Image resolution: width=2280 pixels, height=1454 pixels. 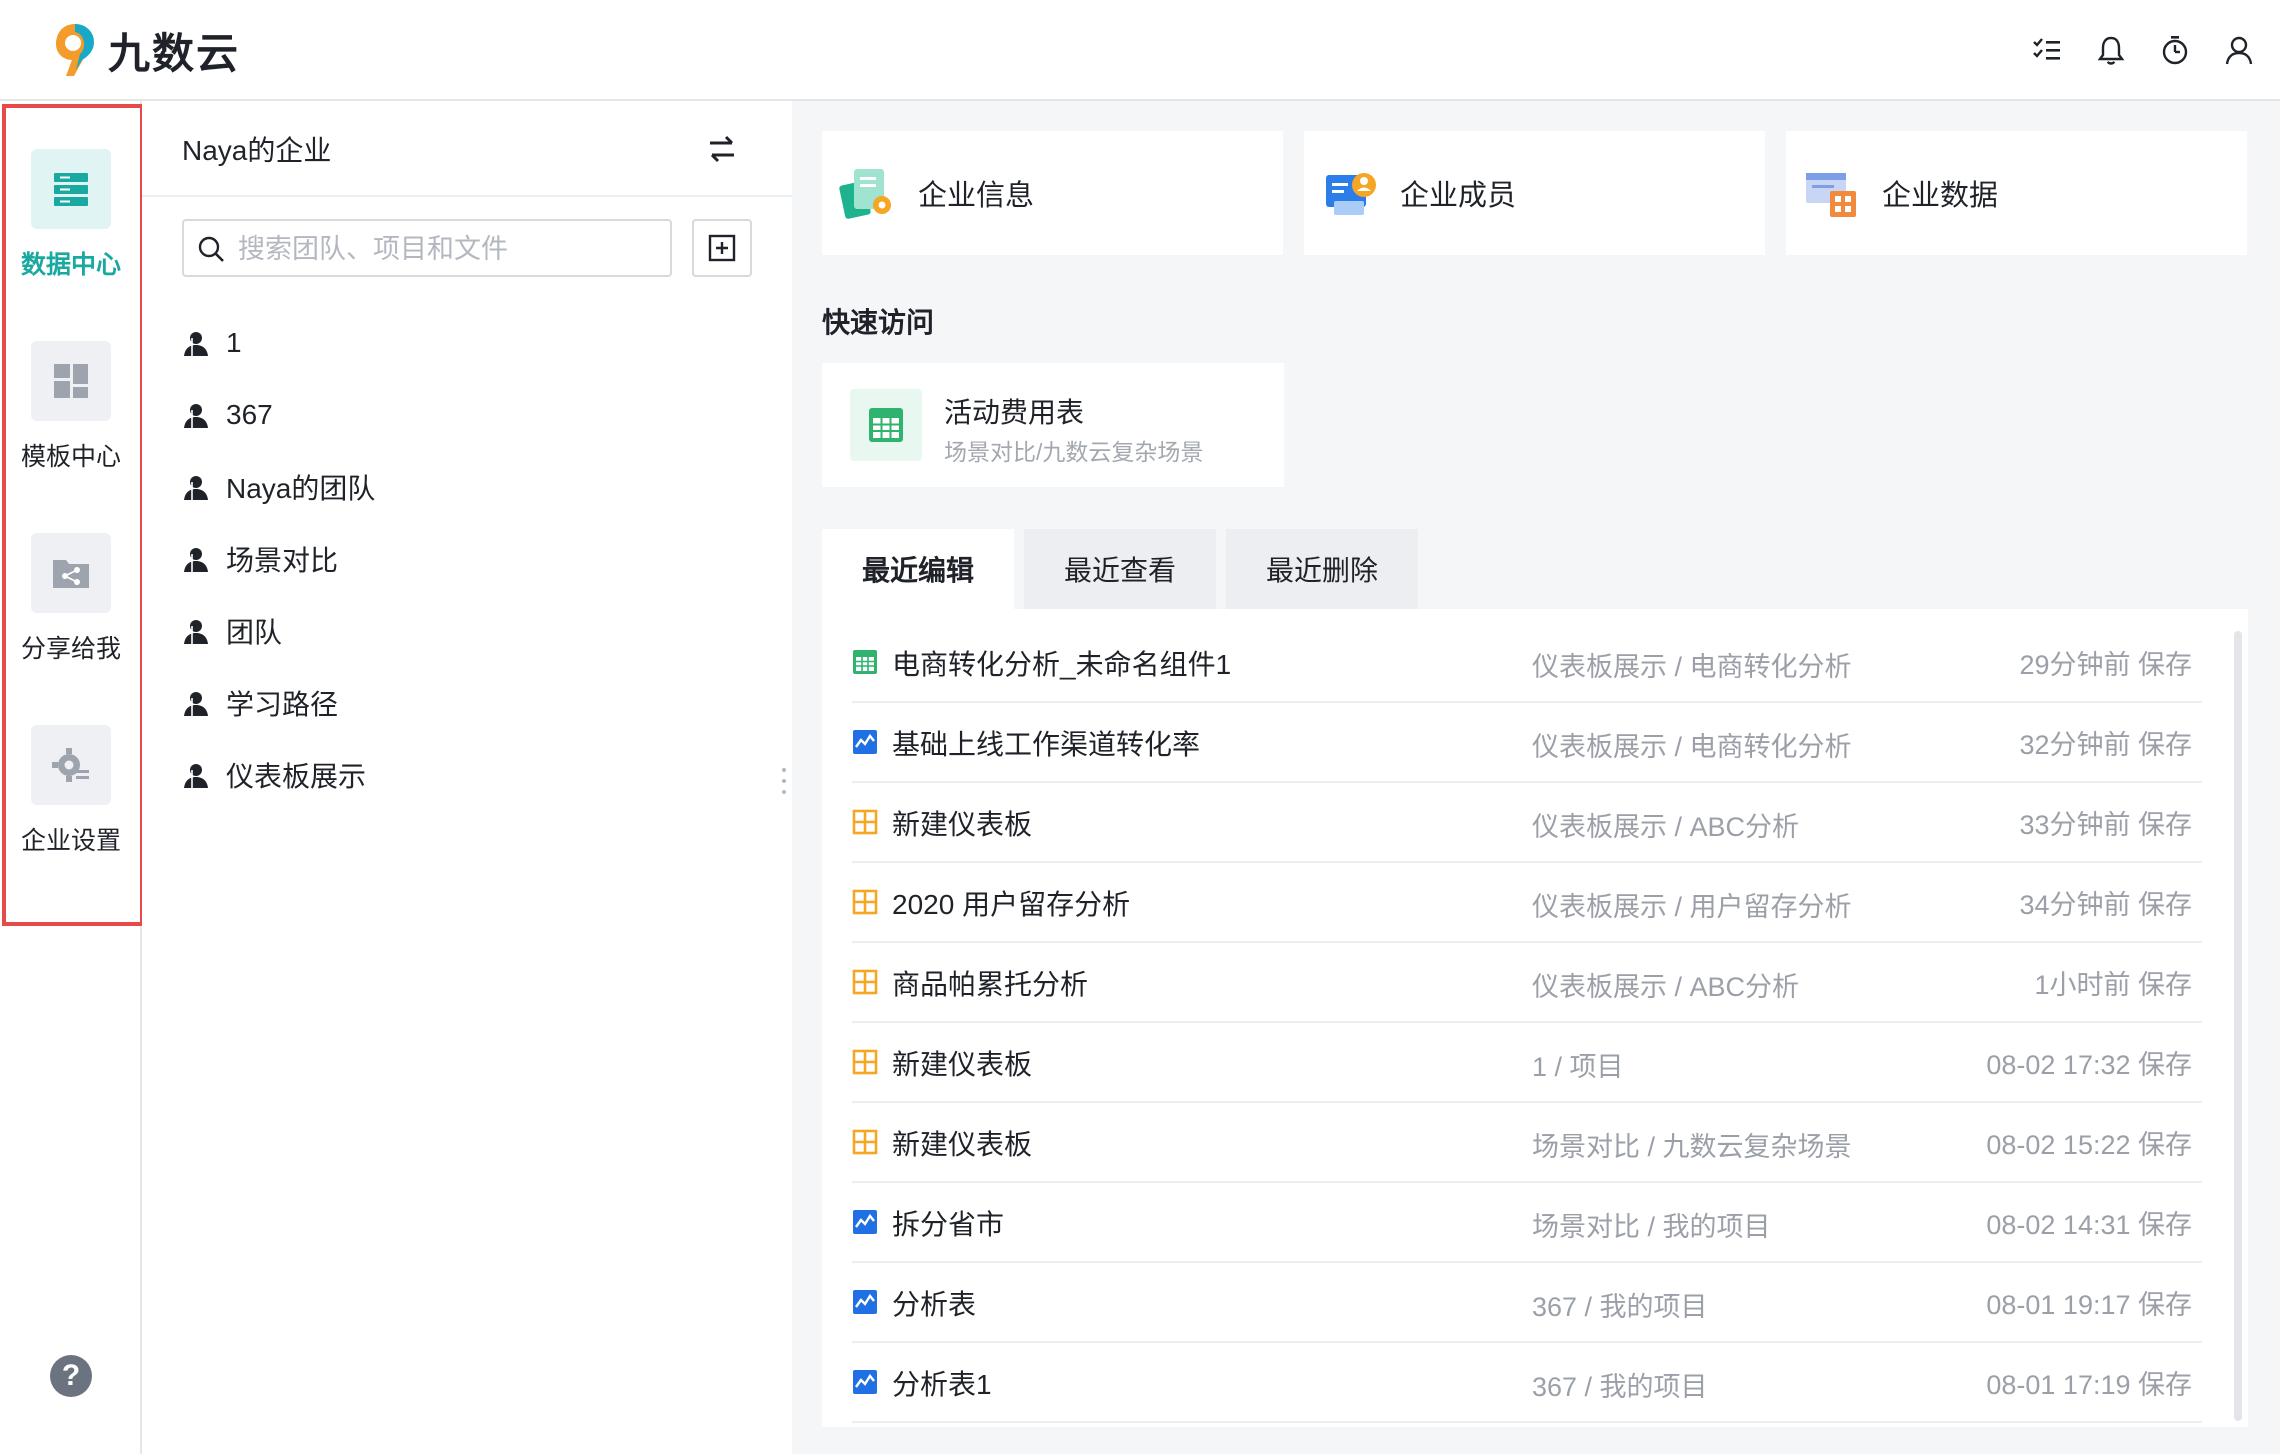 What do you see at coordinates (2175, 50) in the screenshot?
I see `timer-icon` at bounding box center [2175, 50].